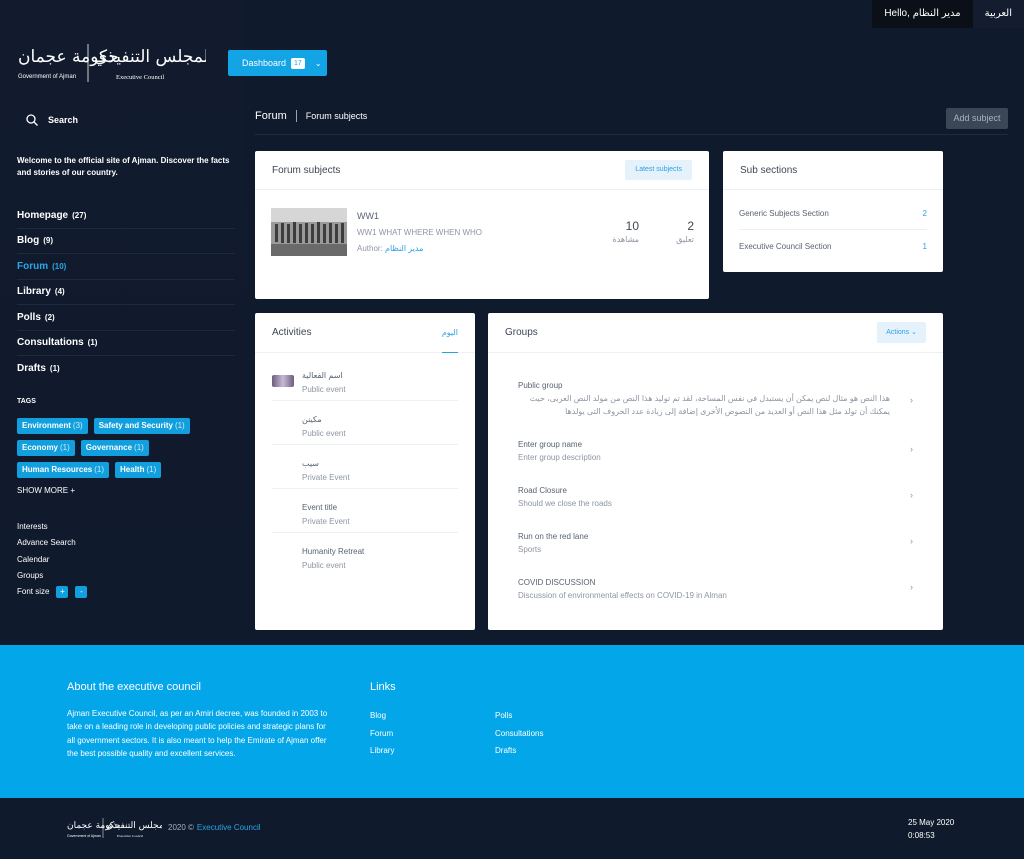 This screenshot has width=1024, height=859. I want to click on show-more-tags-link: SHOW MORE +, so click(46, 490).